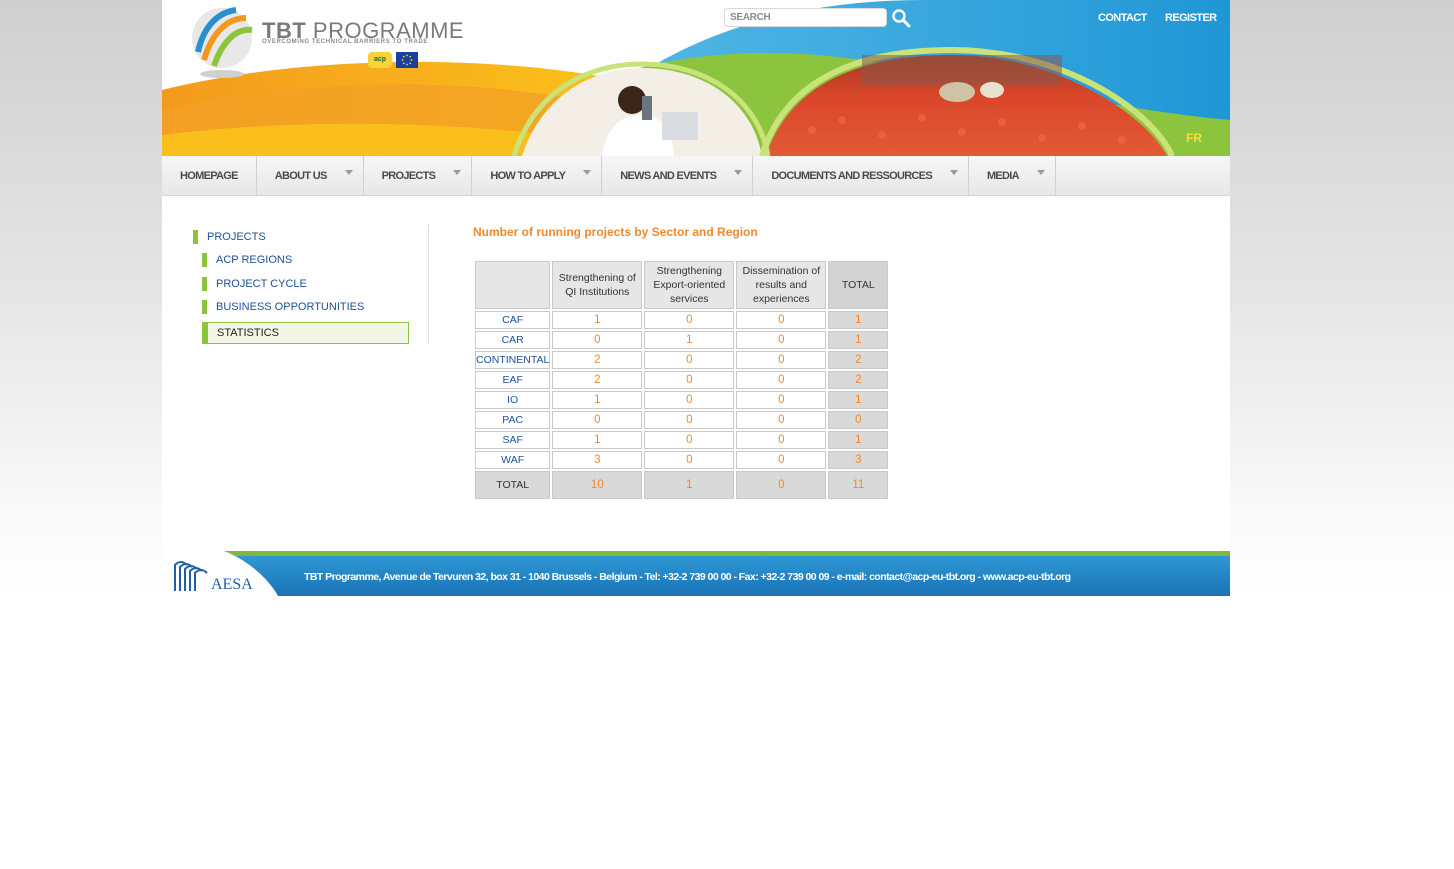  I want to click on nav-item-projects: PROJECTS, so click(418, 175).